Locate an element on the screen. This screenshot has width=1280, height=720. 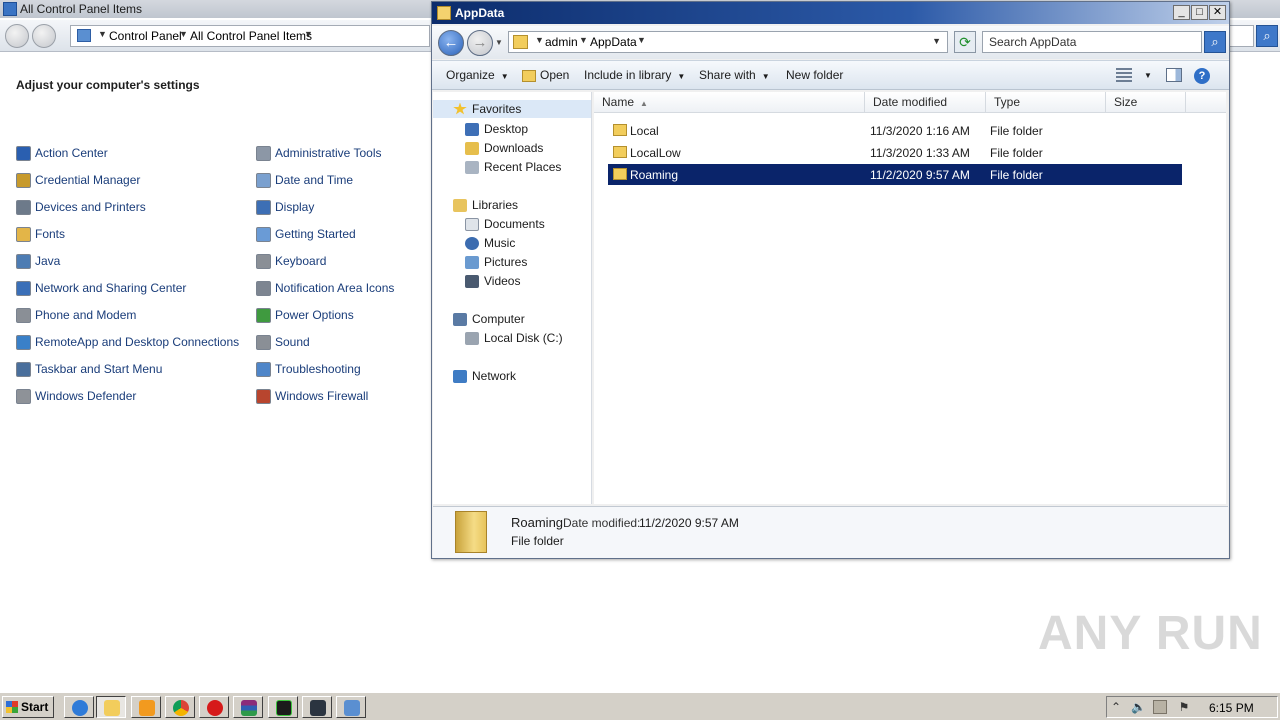
explorer-titlebar: AppData _ □ ✕ is located at coordinates (830, 13).